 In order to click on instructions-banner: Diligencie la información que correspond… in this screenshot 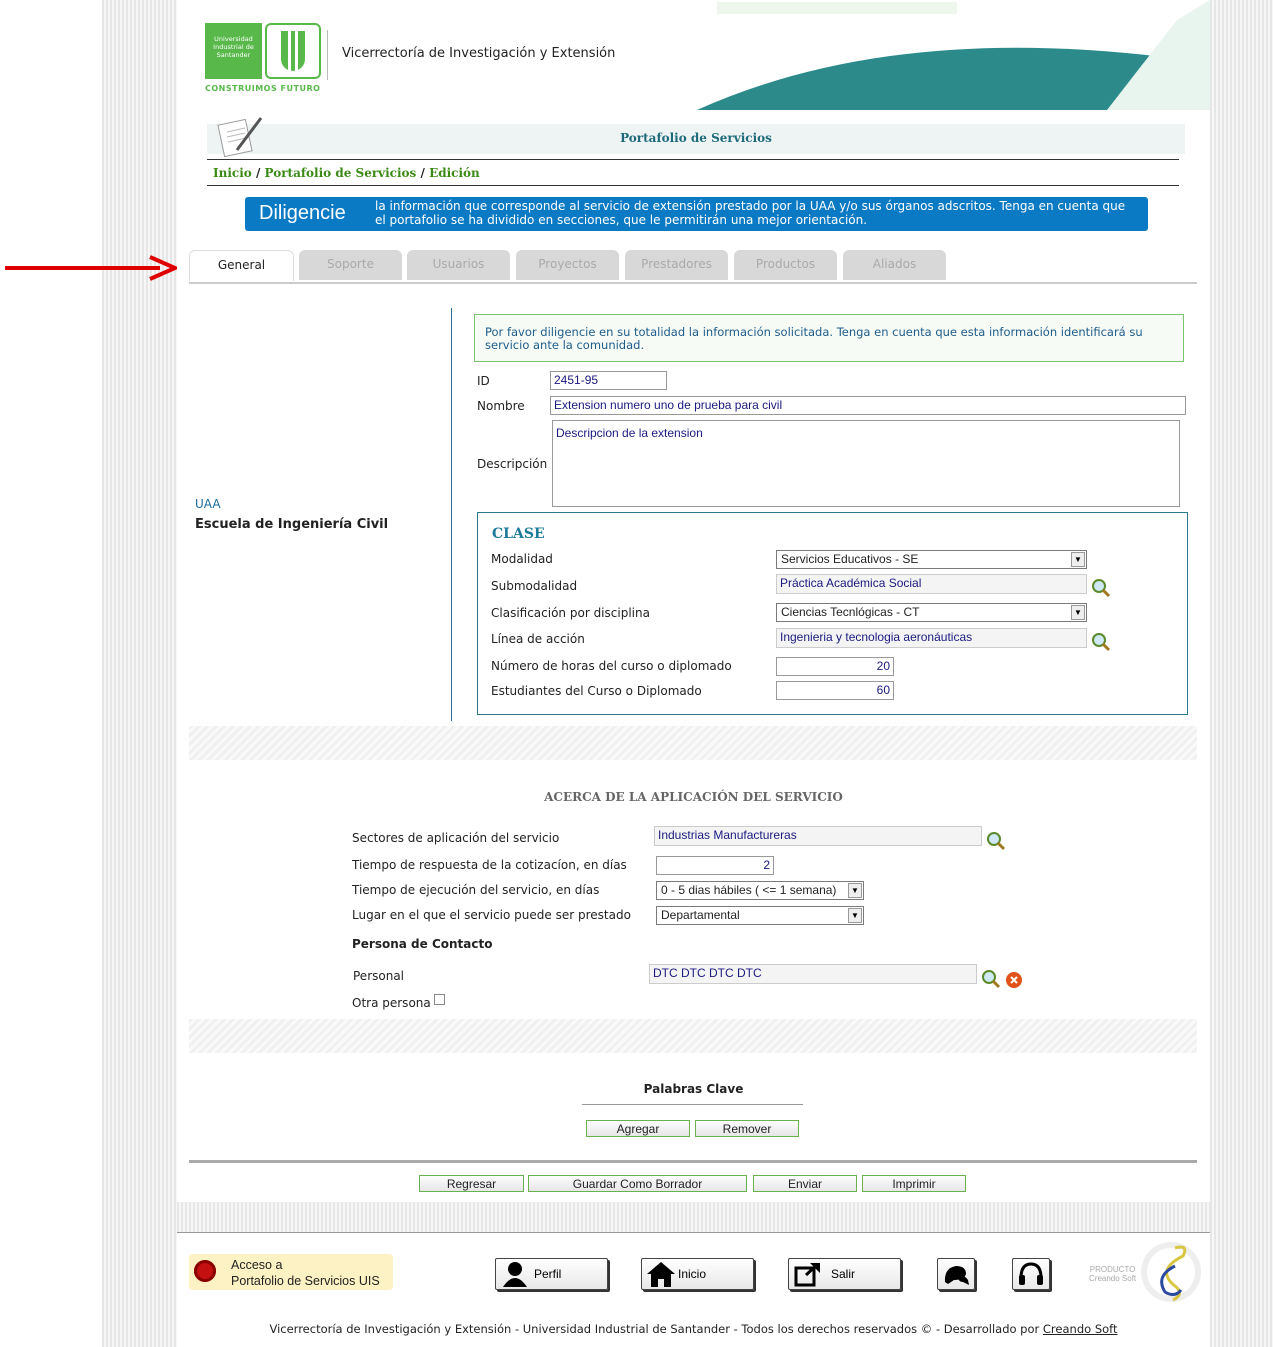, I will do `click(696, 214)`.